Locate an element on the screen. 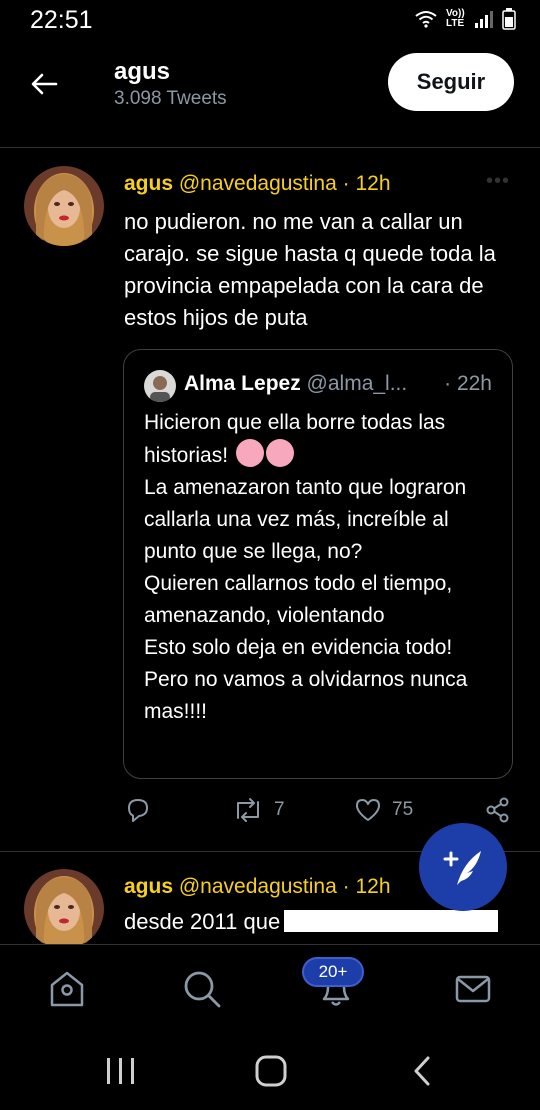 The width and height of the screenshot is (540, 1110). retweet-count: 7 is located at coordinates (279, 809).